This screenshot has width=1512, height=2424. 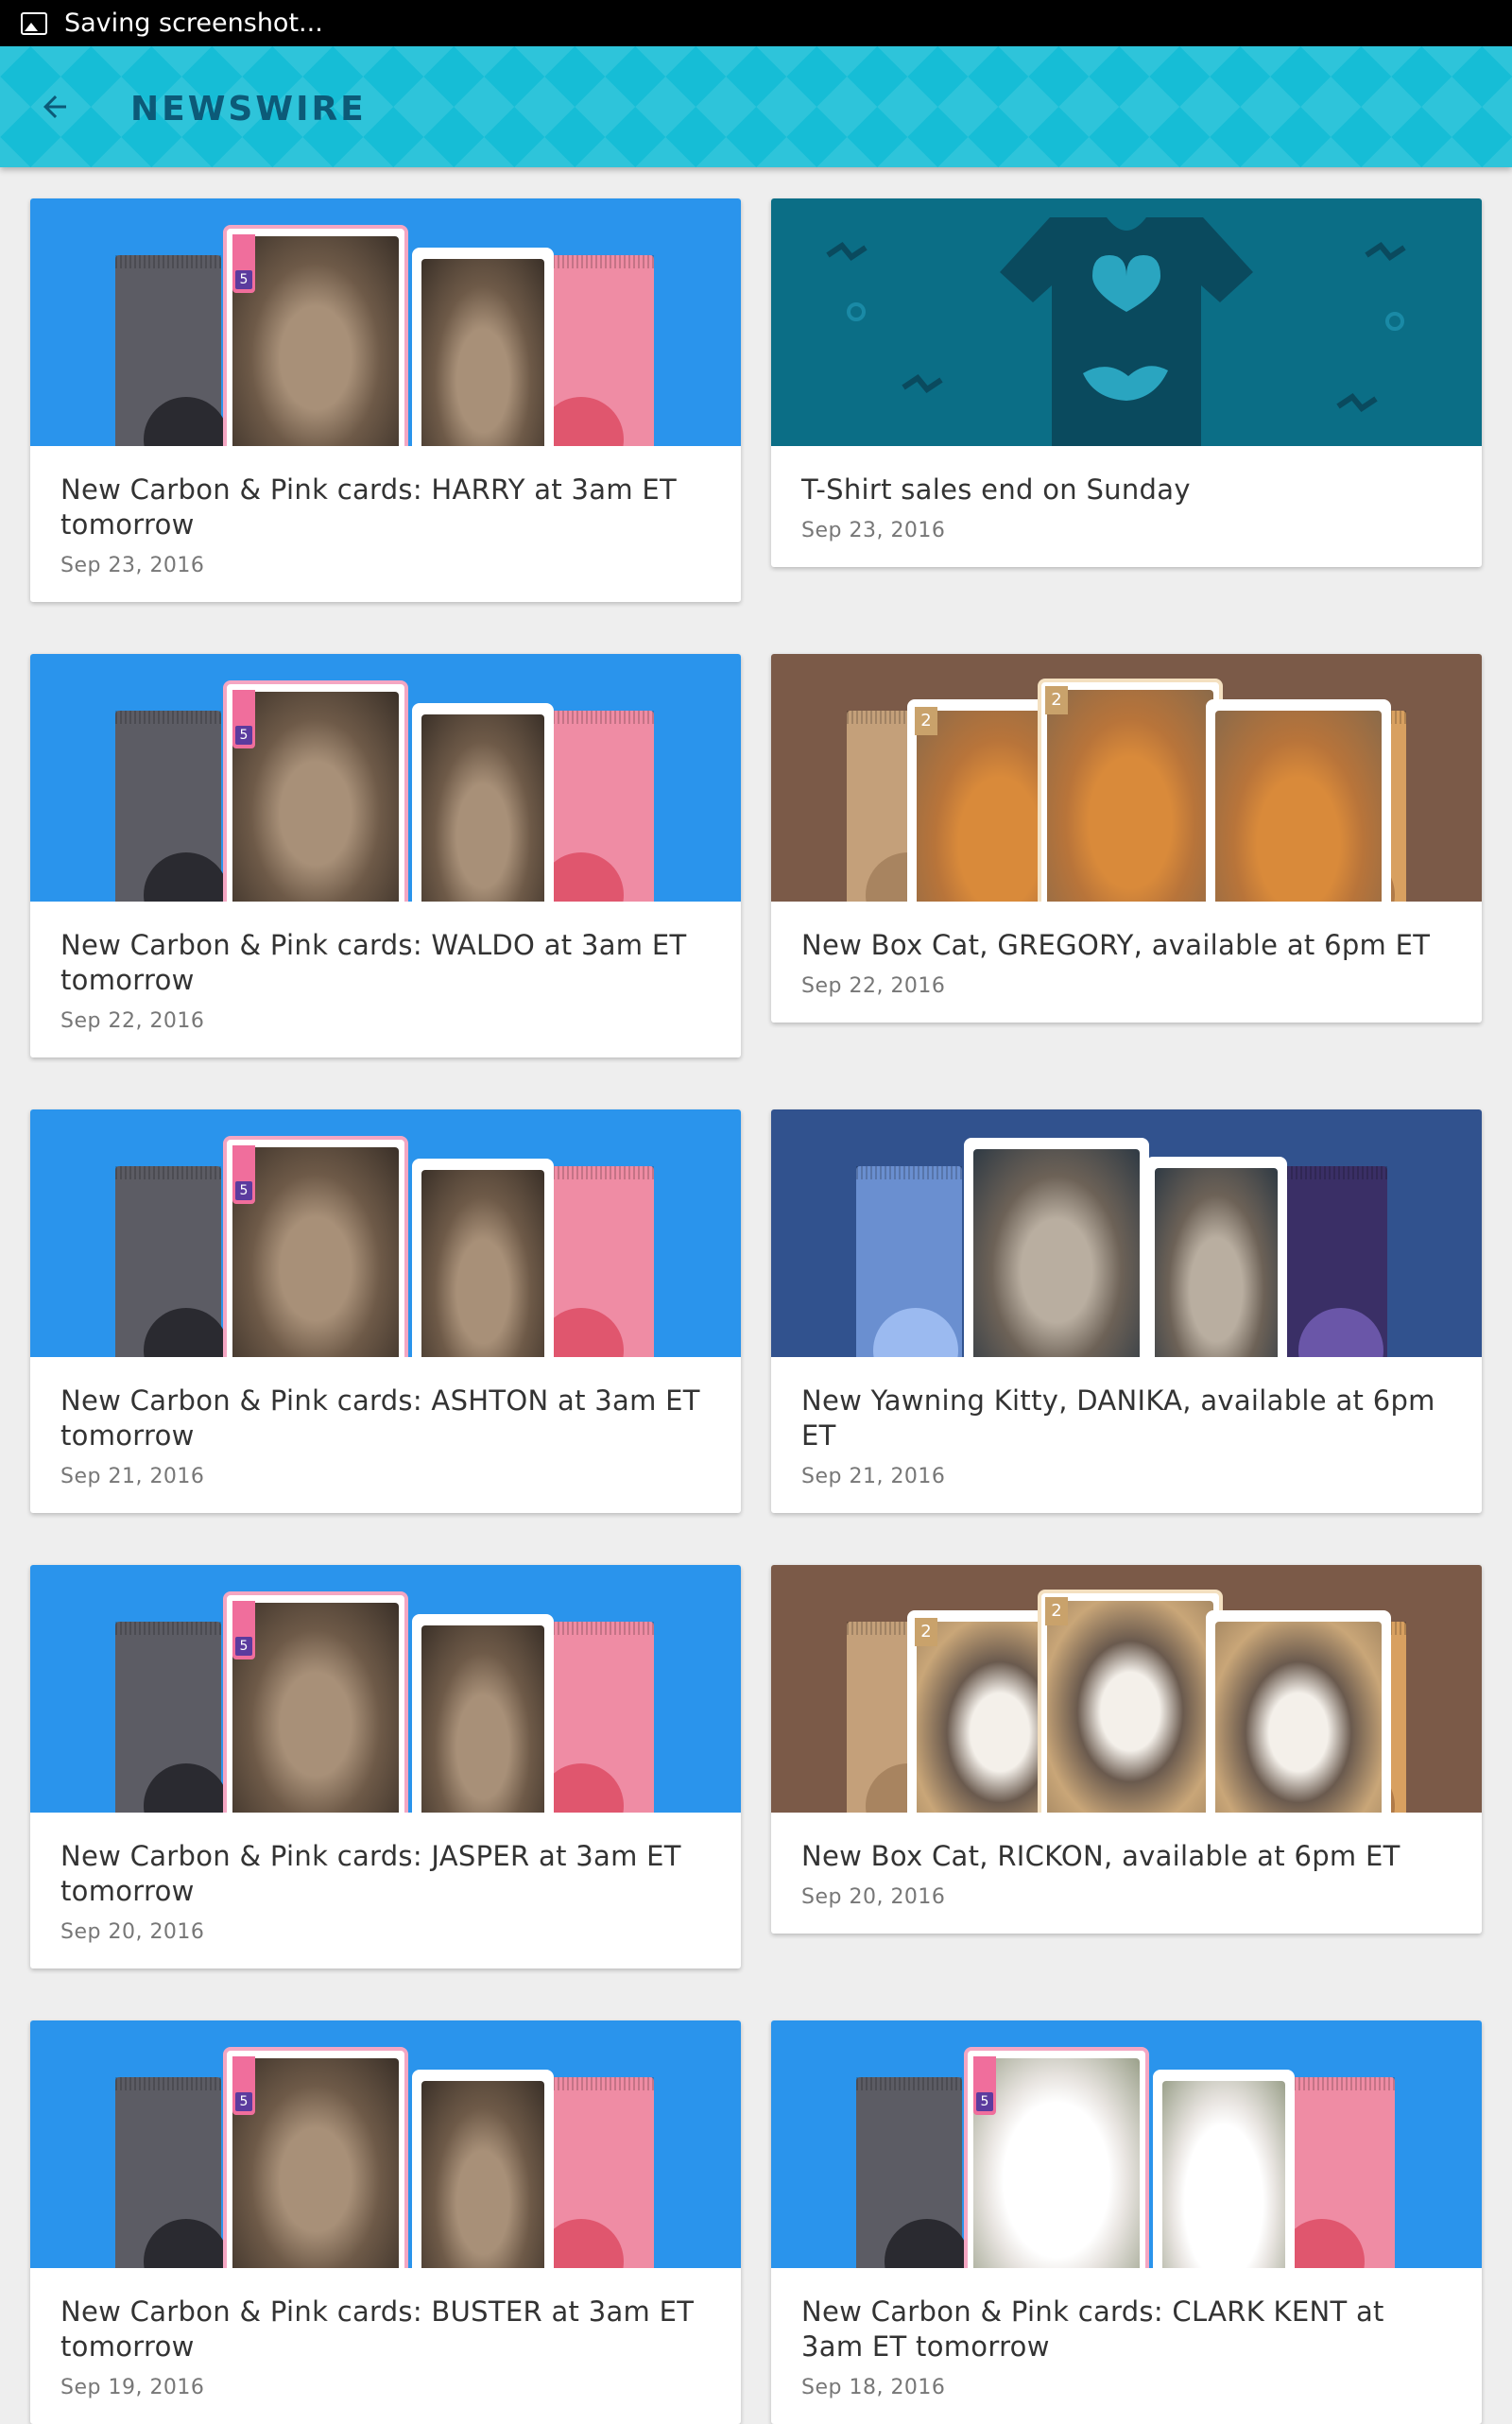 I want to click on arrow-left-icon, so click(x=54, y=106).